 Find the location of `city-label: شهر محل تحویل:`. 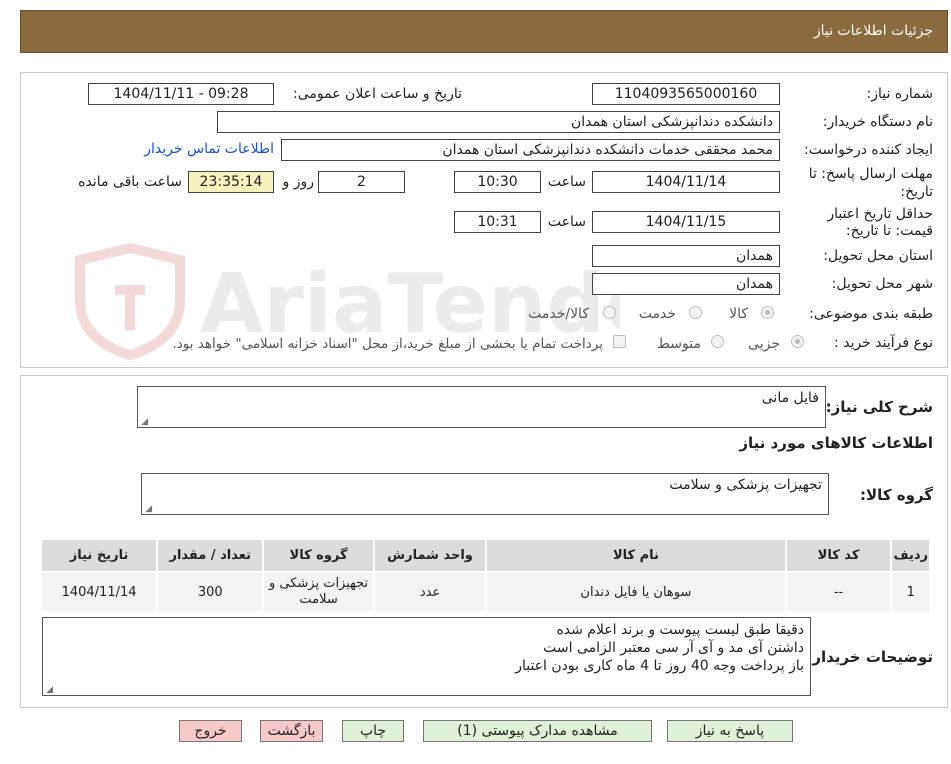

city-label: شهر محل تحویل: is located at coordinates (882, 284).